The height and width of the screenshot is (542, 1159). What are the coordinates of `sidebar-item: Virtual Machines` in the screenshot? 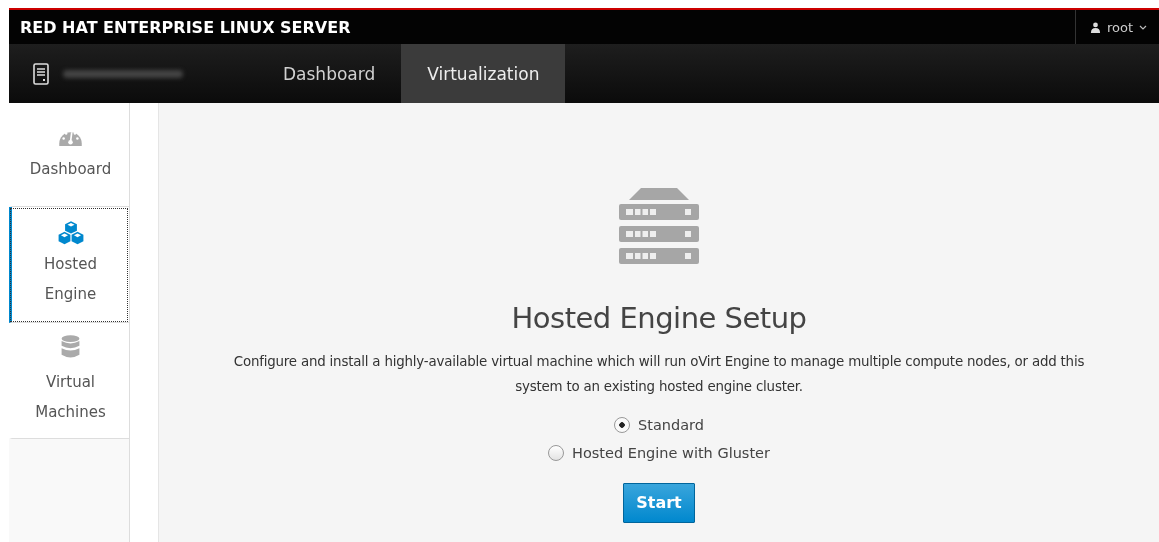 It's located at (69, 381).